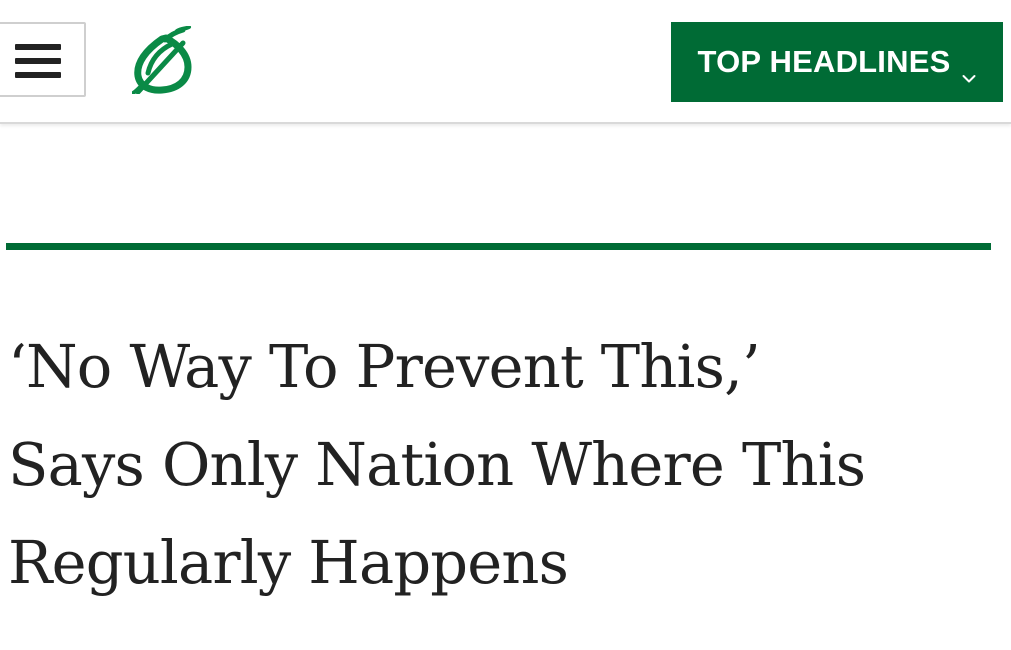 The height and width of the screenshot is (650, 1011). What do you see at coordinates (43, 59) in the screenshot?
I see `menu-button` at bounding box center [43, 59].